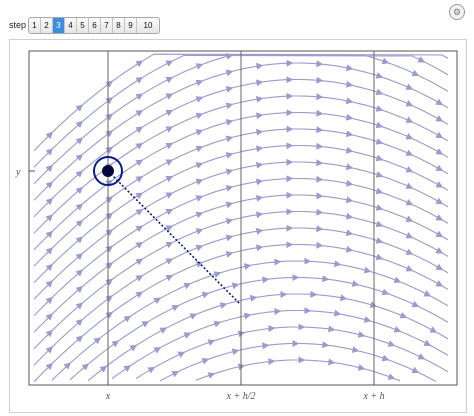 The height and width of the screenshot is (416, 474). What do you see at coordinates (241, 396) in the screenshot?
I see `x-tick-label-half: x + h/2` at bounding box center [241, 396].